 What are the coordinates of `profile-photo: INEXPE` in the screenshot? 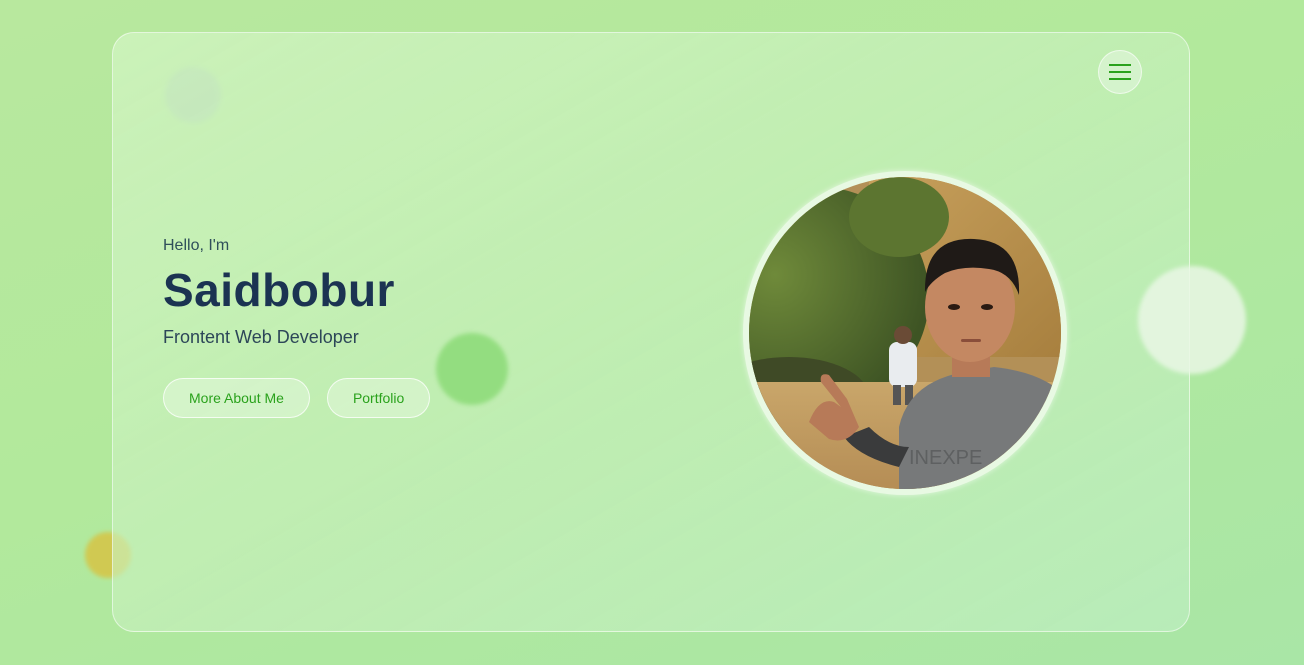 It's located at (905, 333).